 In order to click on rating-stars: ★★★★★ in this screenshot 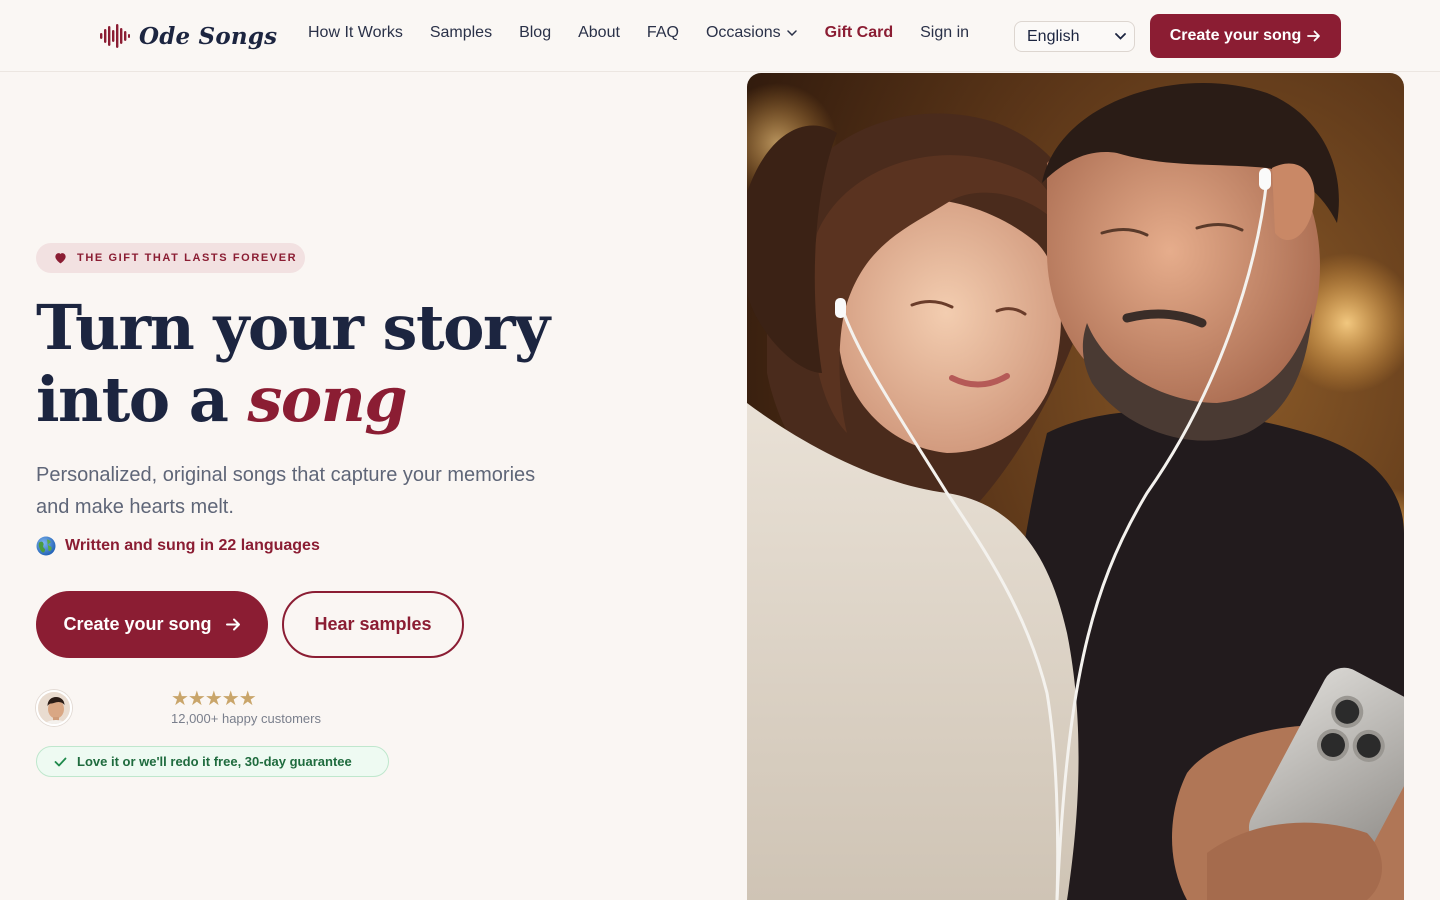, I will do `click(214, 699)`.